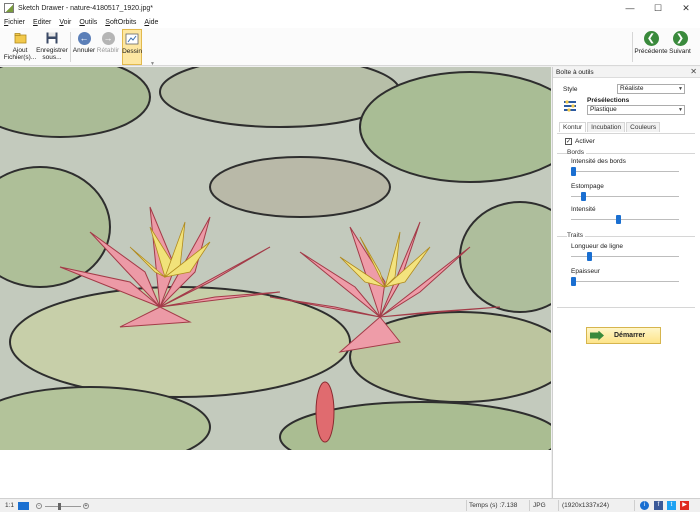 The width and height of the screenshot is (700, 512). Describe the element at coordinates (606, 127) in the screenshot. I see `tab-incubation: Incubation` at that location.